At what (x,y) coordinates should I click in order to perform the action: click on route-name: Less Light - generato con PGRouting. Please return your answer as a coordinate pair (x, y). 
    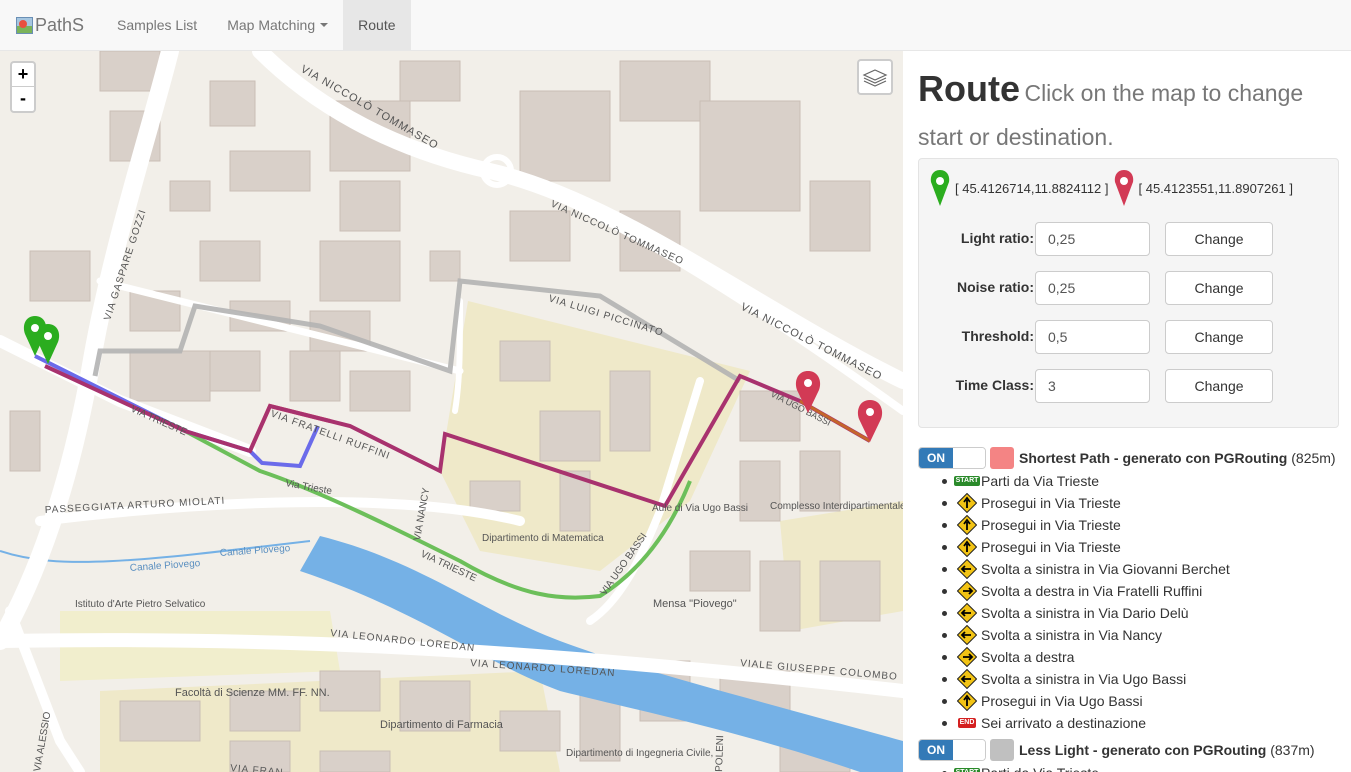
    Looking at the image, I should click on (1143, 750).